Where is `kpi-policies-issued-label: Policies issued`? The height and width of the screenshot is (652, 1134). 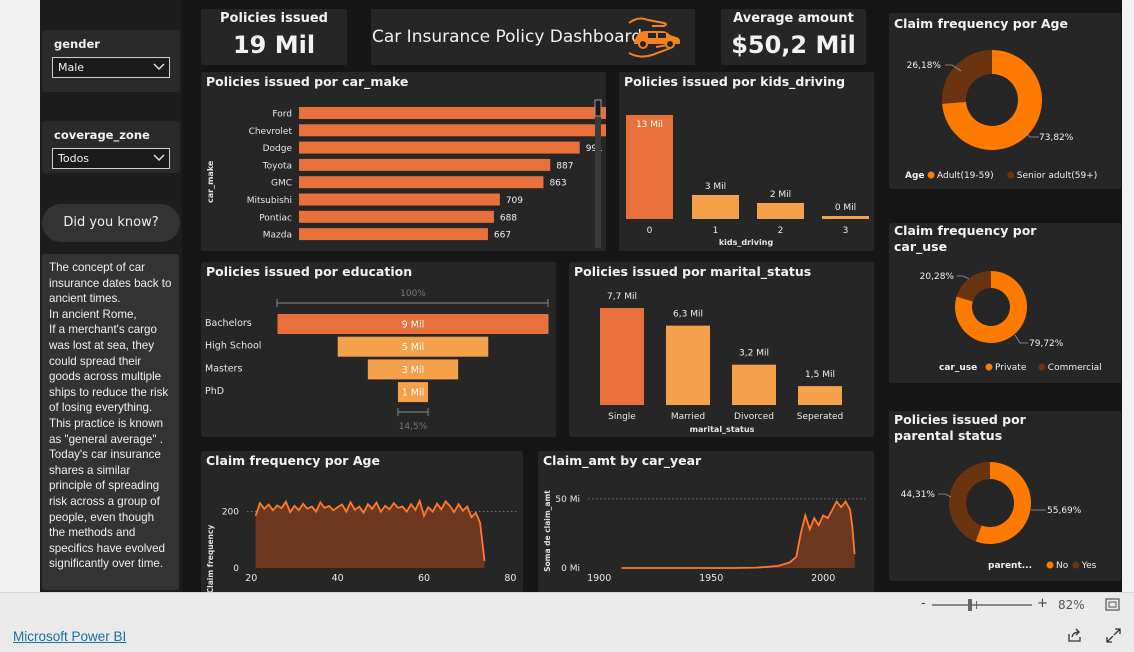
kpi-policies-issued-label: Policies issued is located at coordinates (274, 18).